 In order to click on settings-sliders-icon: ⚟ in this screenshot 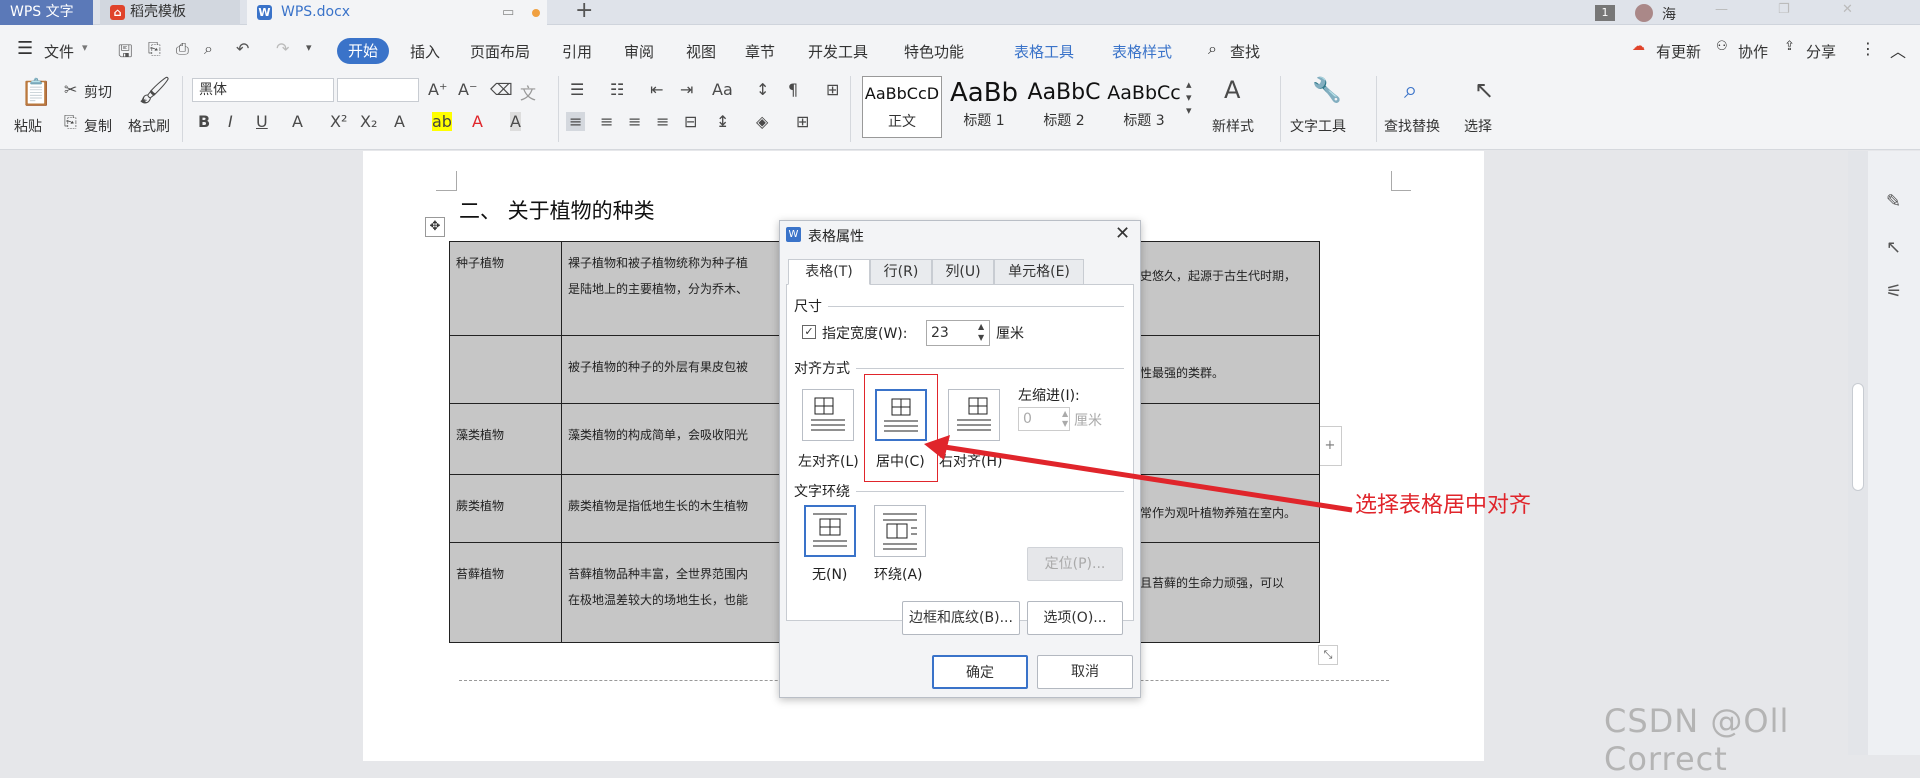, I will do `click(1894, 291)`.